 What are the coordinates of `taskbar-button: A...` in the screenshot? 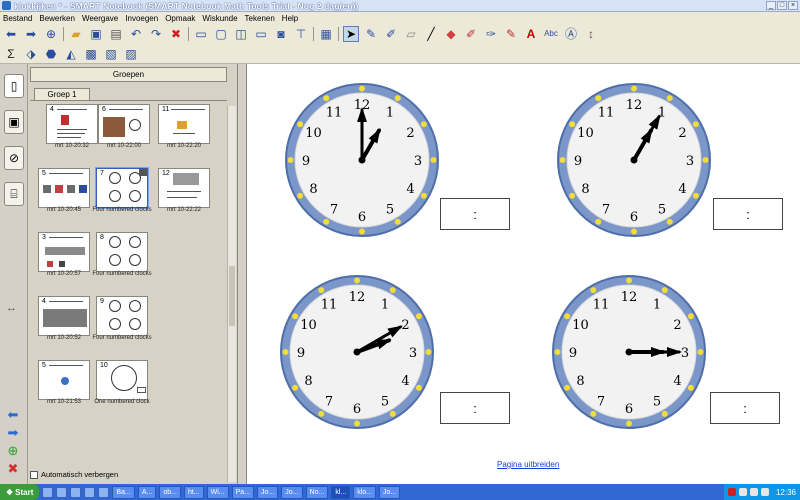 It's located at (147, 492).